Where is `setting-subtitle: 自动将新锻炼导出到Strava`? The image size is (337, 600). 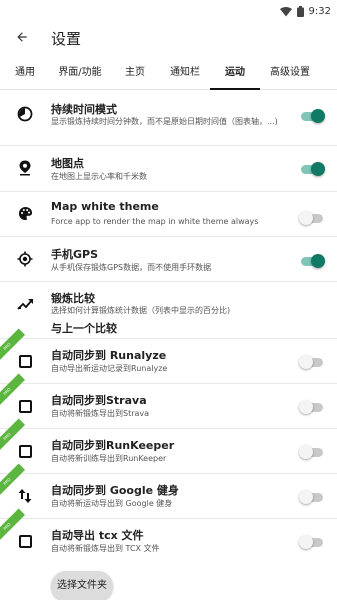
setting-subtitle: 自动将新锻炼导出到Strava is located at coordinates (100, 413).